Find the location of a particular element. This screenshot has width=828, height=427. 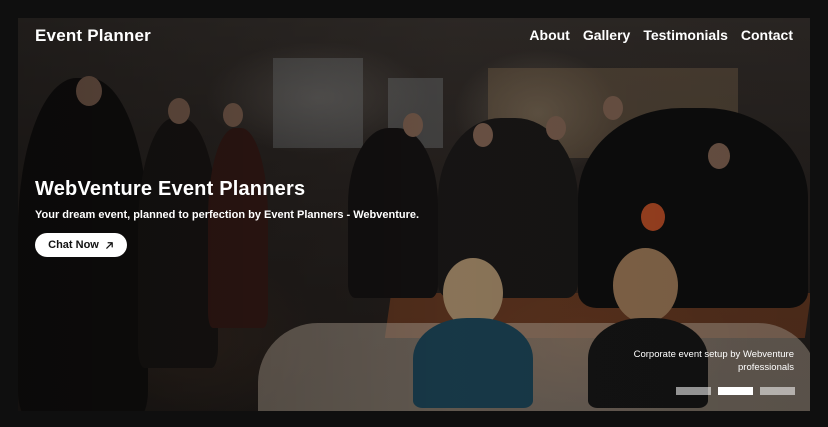

main-nav: About Gallery Testimonials Contact is located at coordinates (661, 35).